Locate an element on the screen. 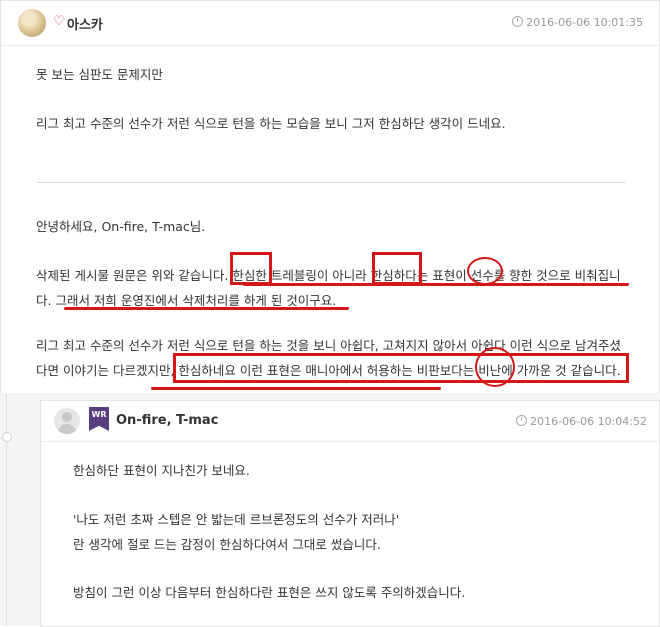 This screenshot has width=660, height=627. timestamp-text: 2016-06-06 10:04:52 is located at coordinates (588, 421).